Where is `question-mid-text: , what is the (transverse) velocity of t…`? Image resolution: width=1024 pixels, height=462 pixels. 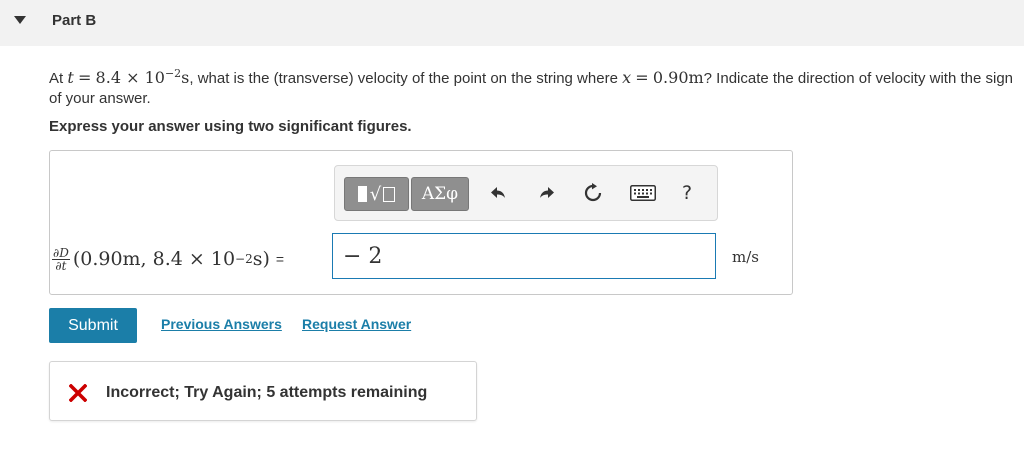
question-mid-text: , what is the (transverse) velocity of t… is located at coordinates (403, 78).